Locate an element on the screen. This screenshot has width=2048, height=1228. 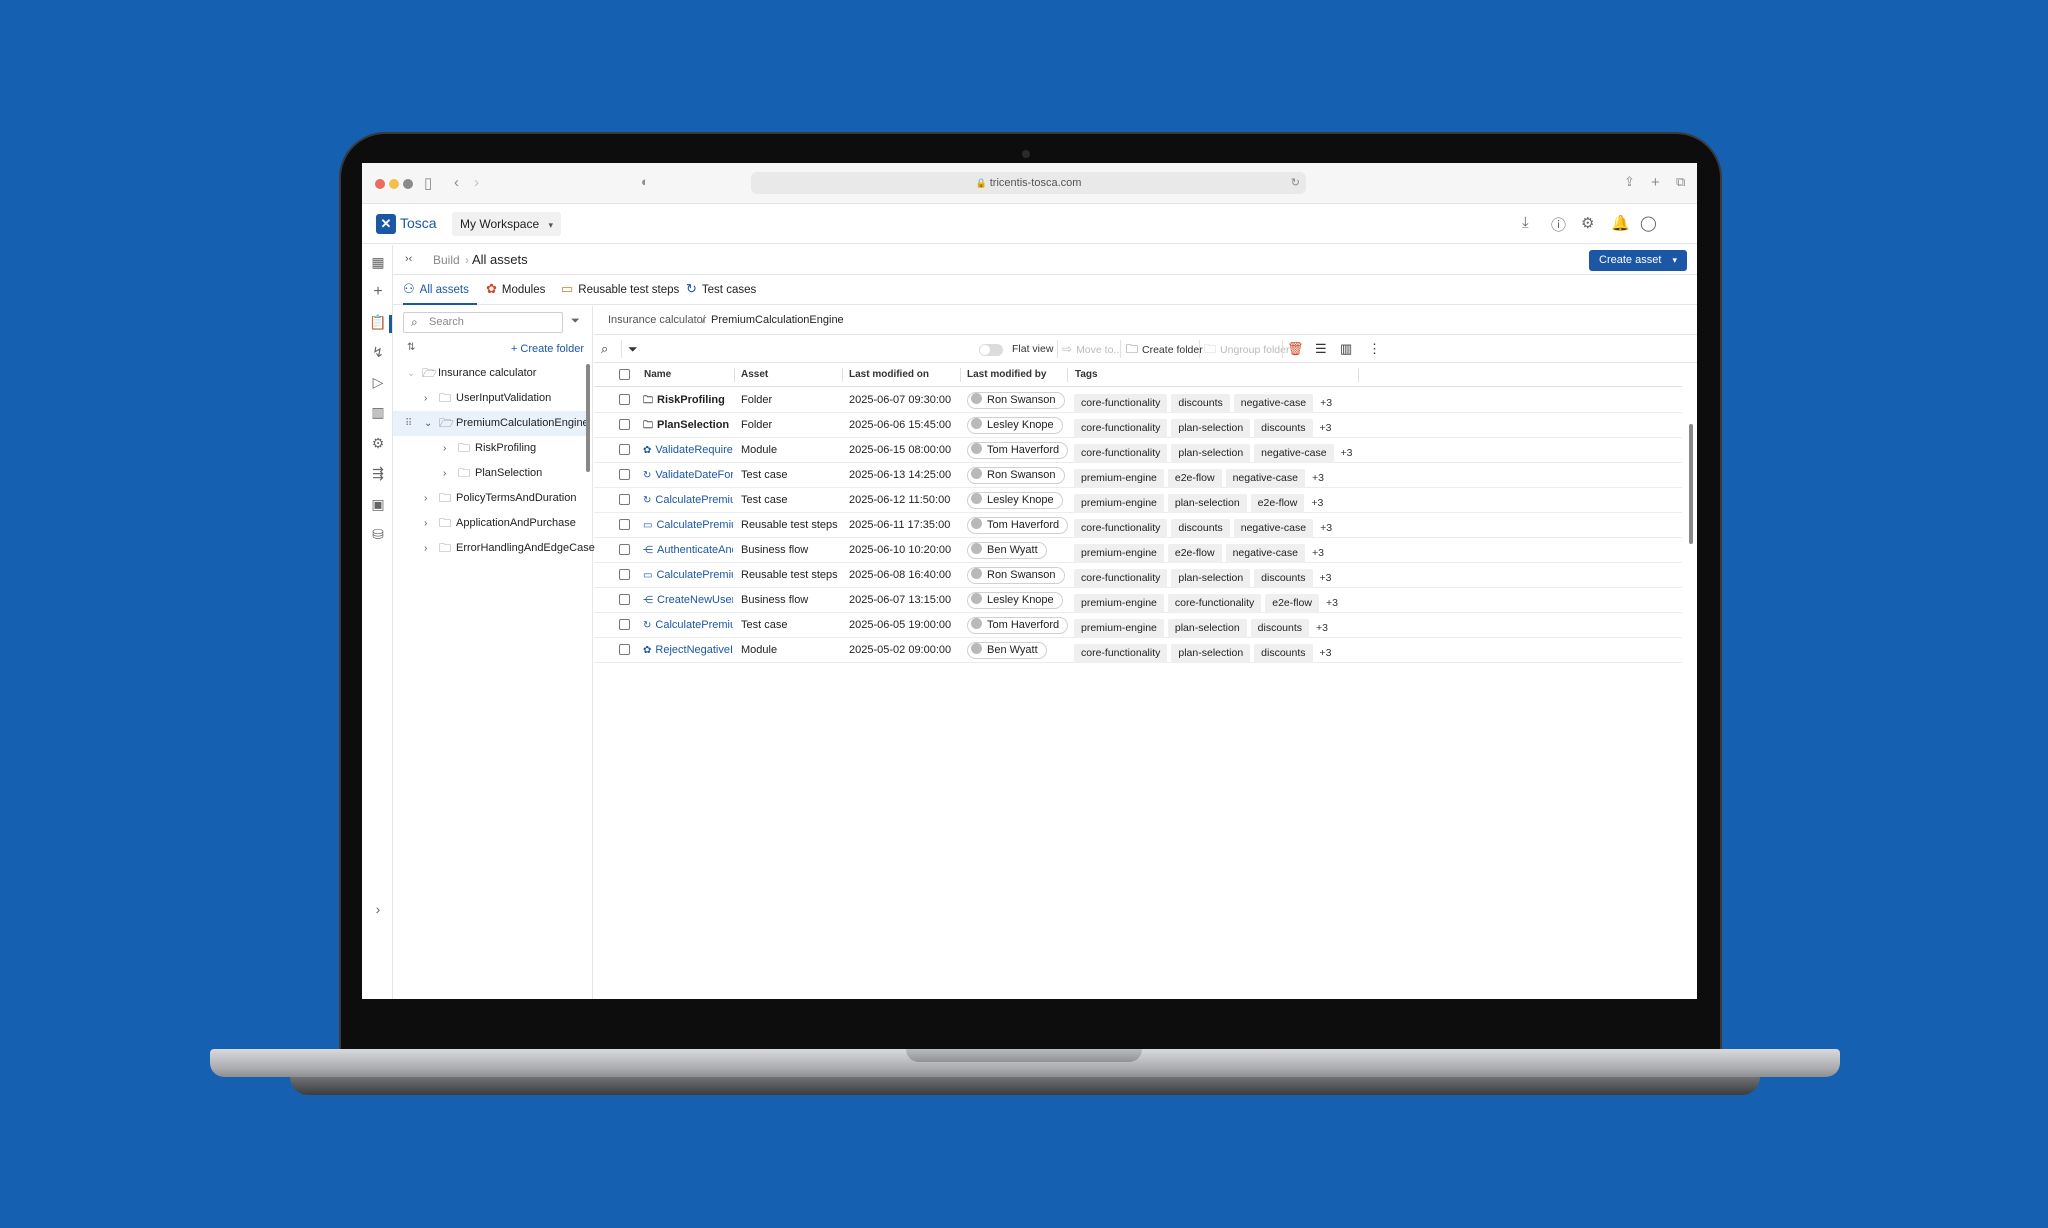
ungroup-folder-button: 🗀 Ungroup folder is located at coordinates (1246, 349).